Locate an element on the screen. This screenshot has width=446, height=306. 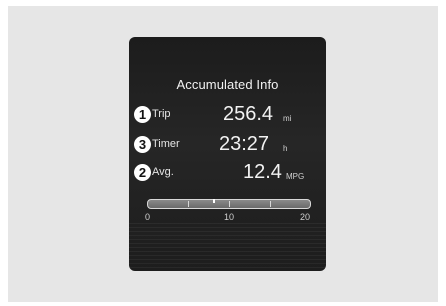
timer-label: Timer is located at coordinates (166, 144).